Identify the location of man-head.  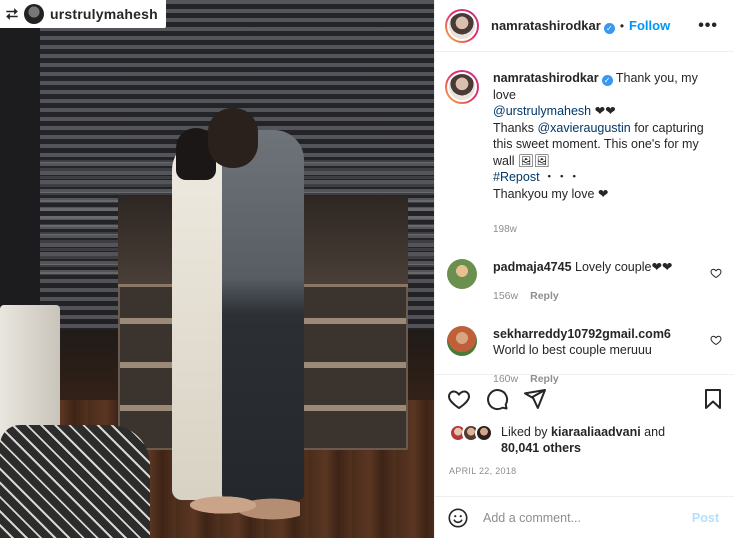
(233, 138).